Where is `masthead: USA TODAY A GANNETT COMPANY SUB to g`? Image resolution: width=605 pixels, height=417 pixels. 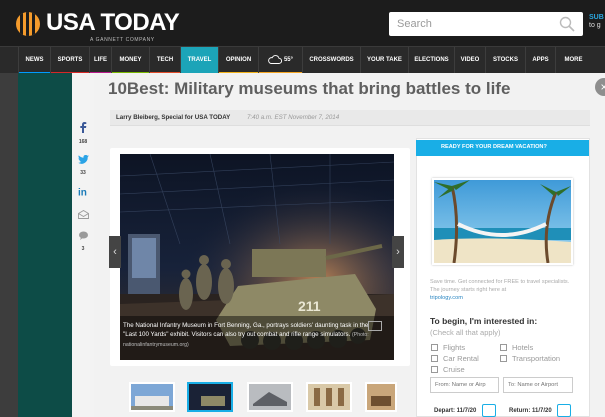 masthead: USA TODAY A GANNETT COMPANY SUB to g is located at coordinates (302, 23).